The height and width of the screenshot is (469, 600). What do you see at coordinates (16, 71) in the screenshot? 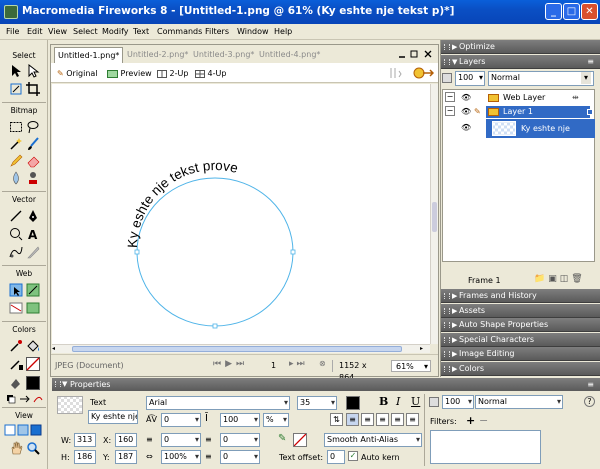
I see `pointer-tool-icon` at bounding box center [16, 71].